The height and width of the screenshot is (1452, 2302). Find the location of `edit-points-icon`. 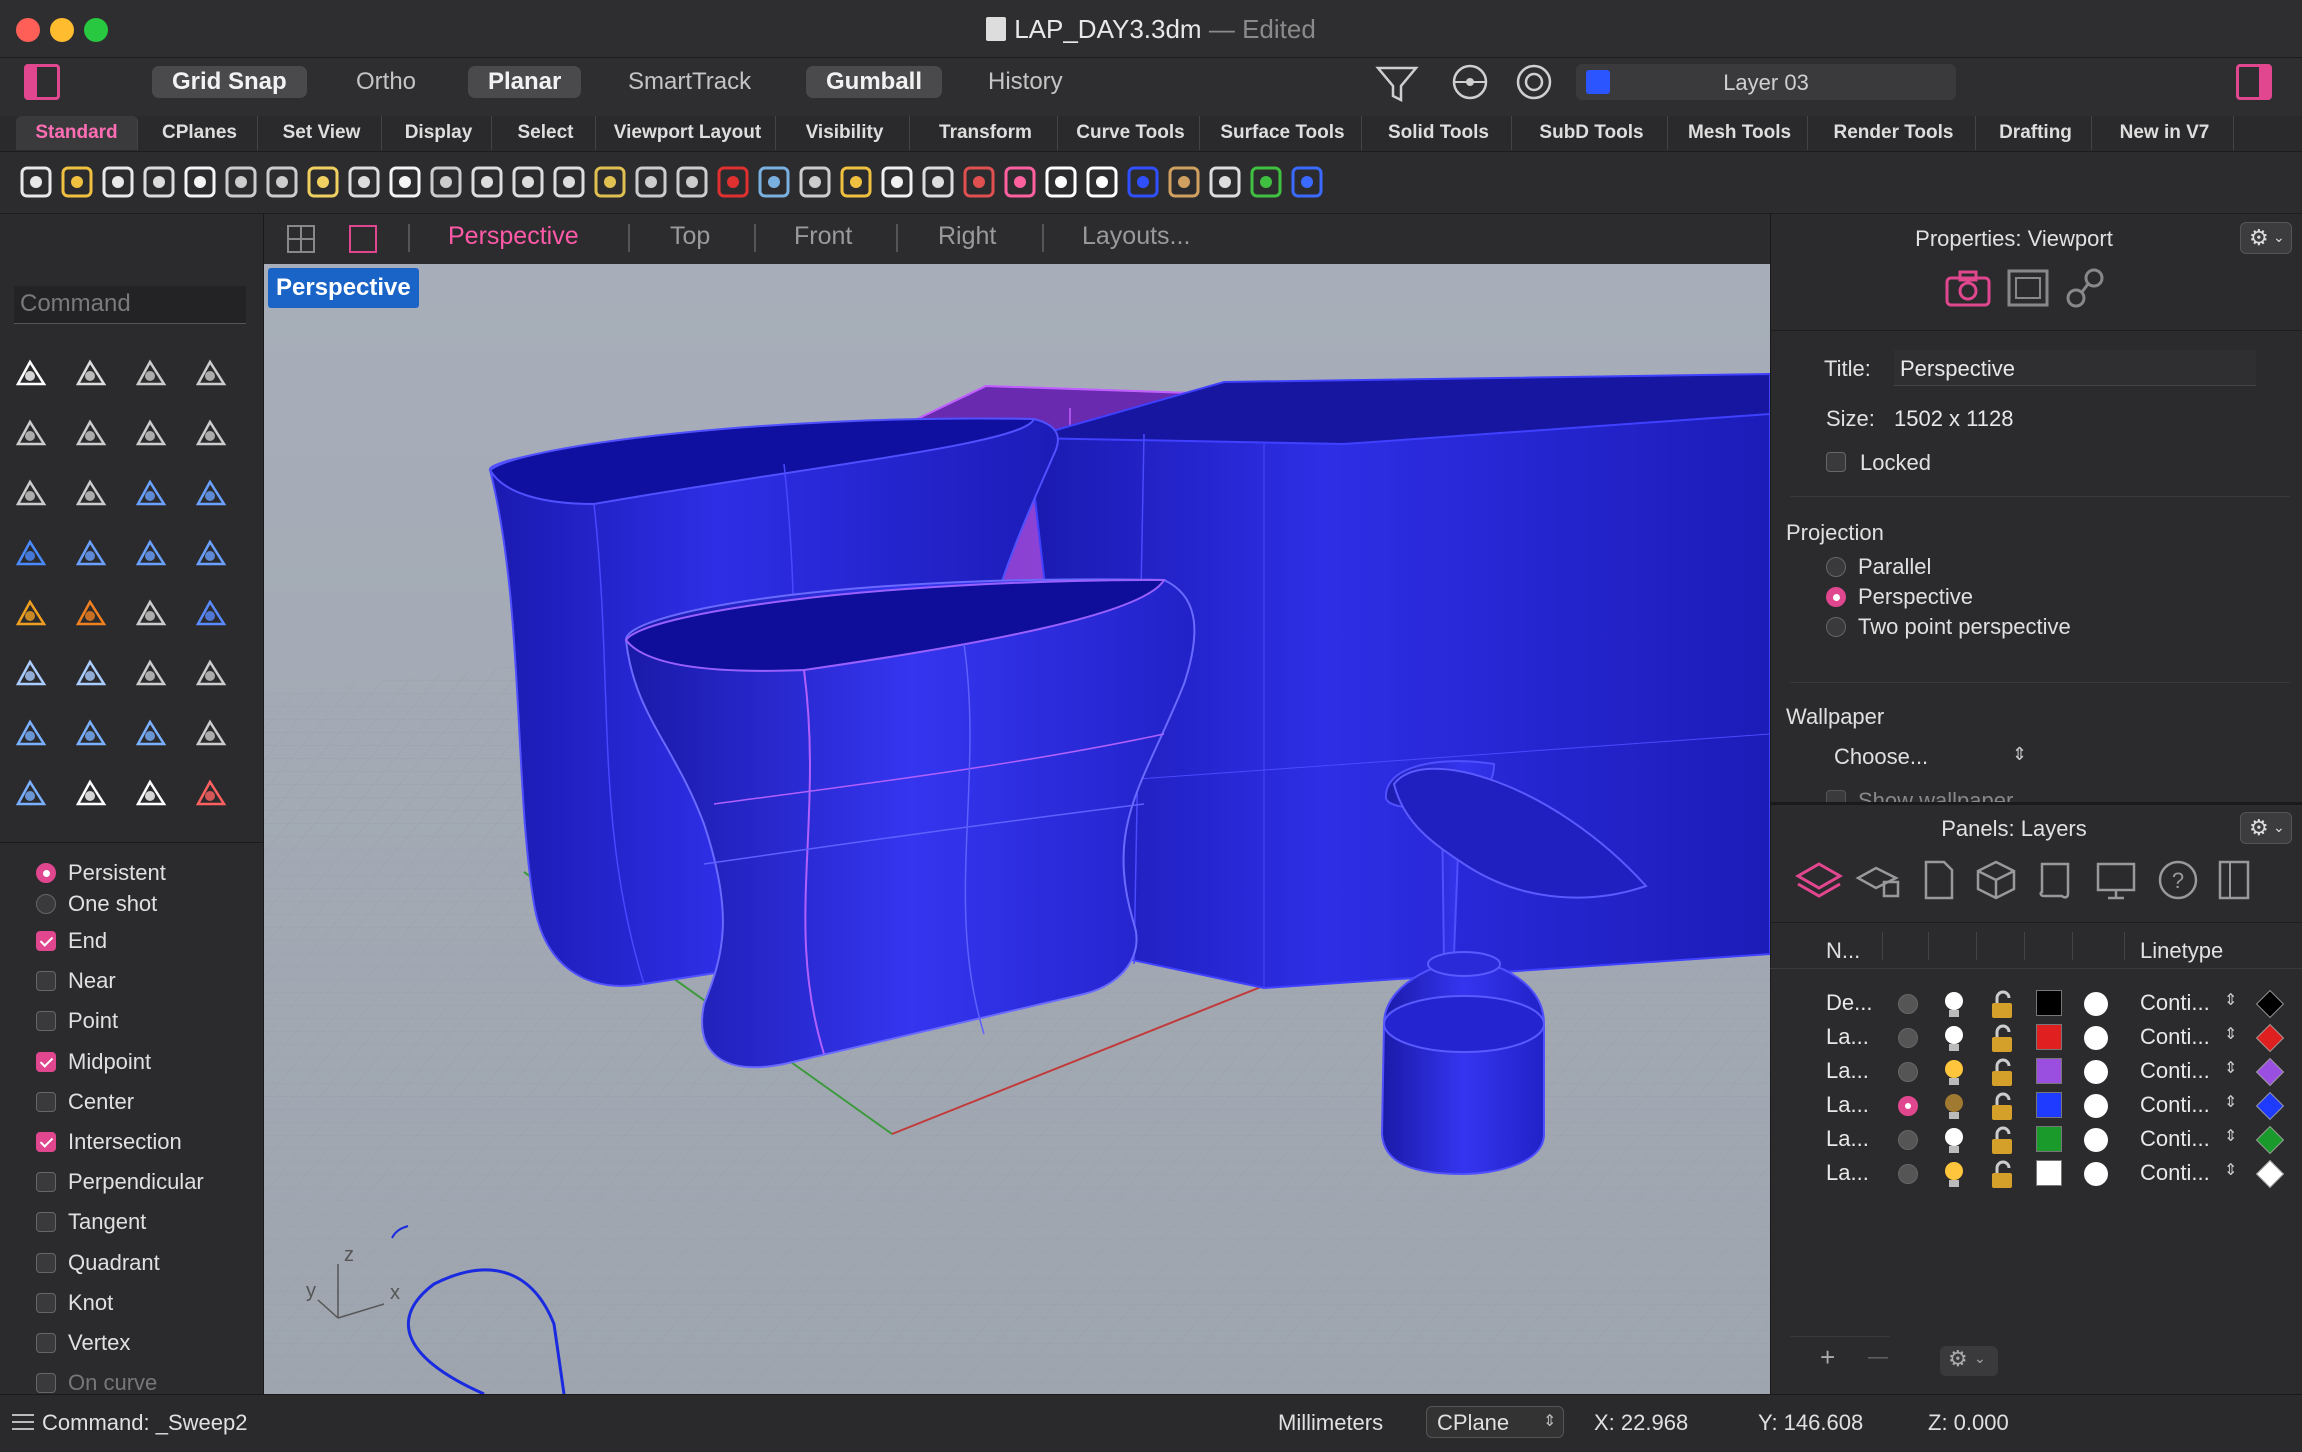

edit-points-icon is located at coordinates (211, 735).